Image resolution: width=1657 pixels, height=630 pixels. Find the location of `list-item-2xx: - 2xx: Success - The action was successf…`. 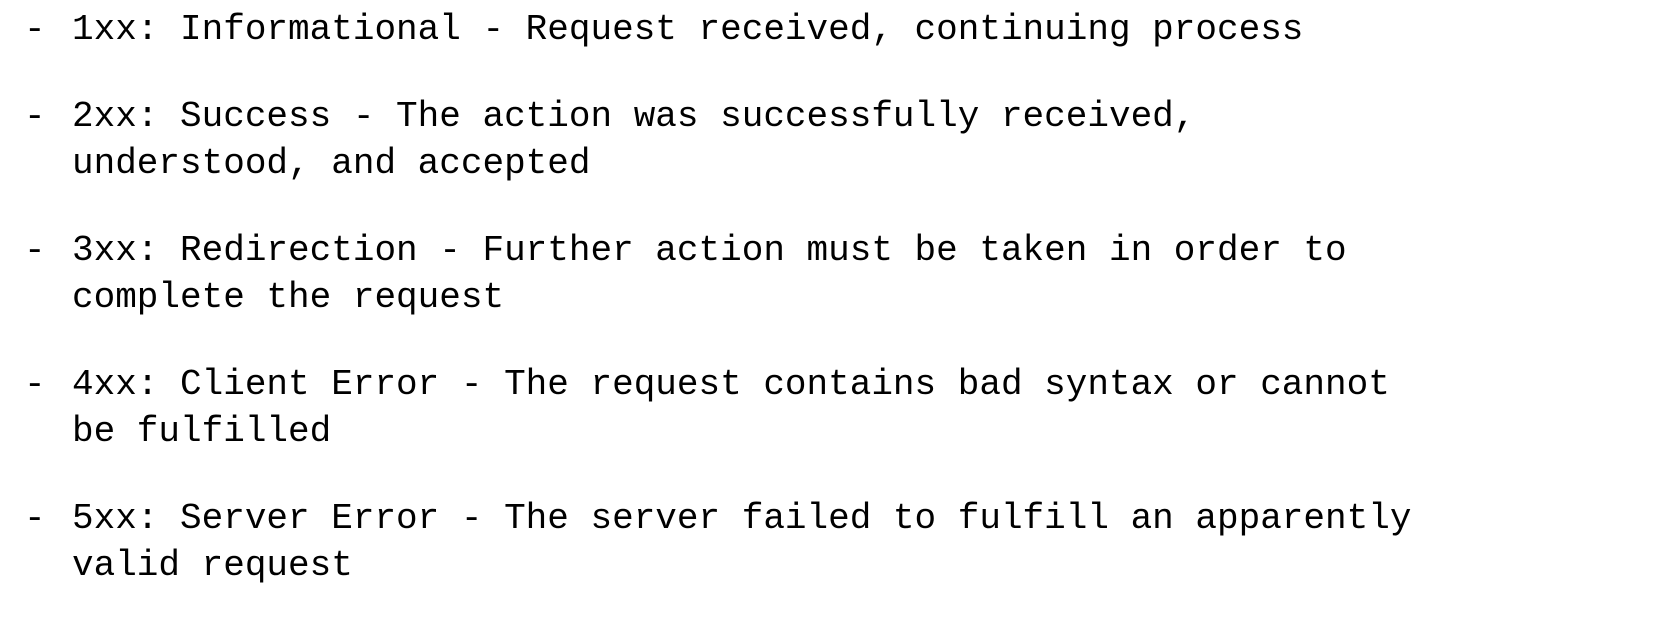

list-item-2xx: - 2xx: Success - The action was successf… is located at coordinates (834, 140).